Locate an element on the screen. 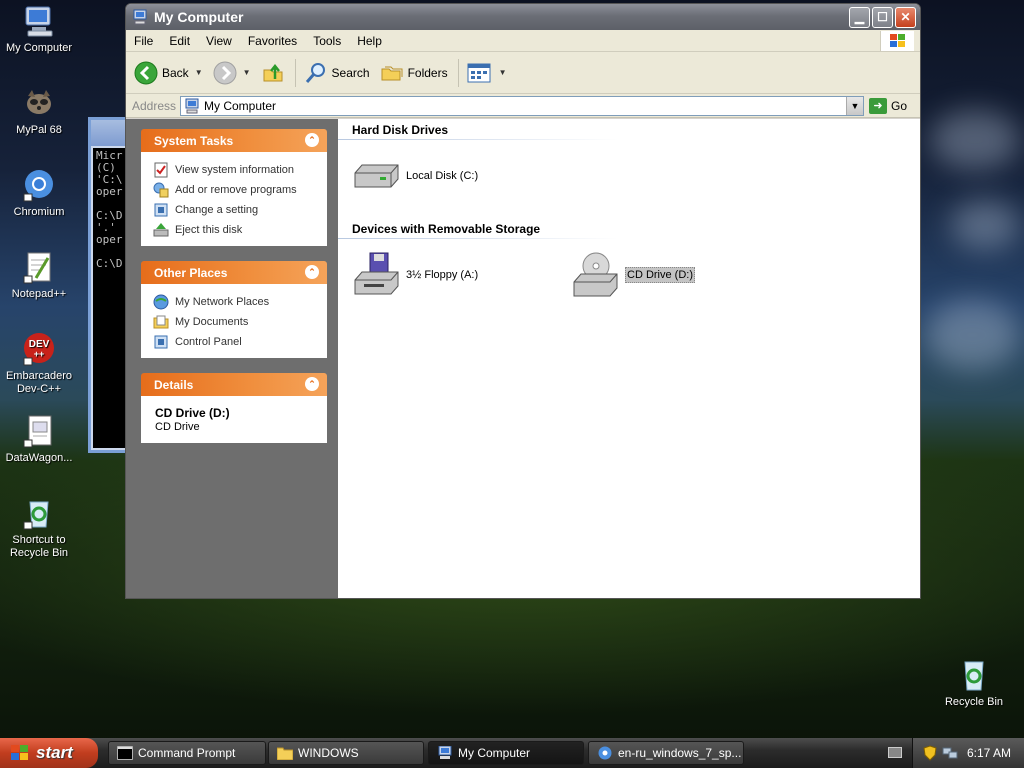 The width and height of the screenshot is (1024, 768). place-my-network-places: My Network Places is located at coordinates (240, 302).